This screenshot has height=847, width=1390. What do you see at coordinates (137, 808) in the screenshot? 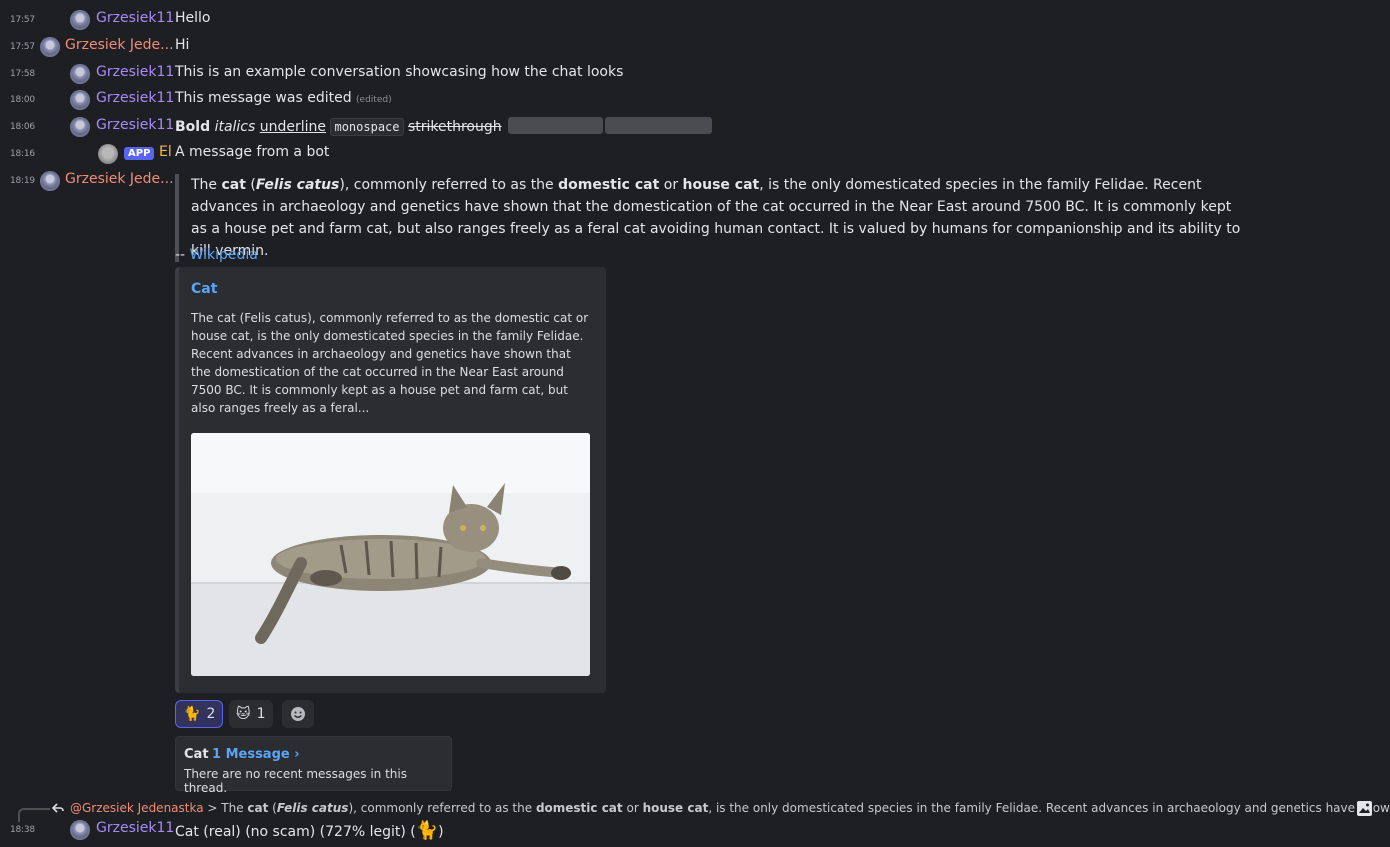
I see `reply-mention: @Grzesiek Jedenastka` at bounding box center [137, 808].